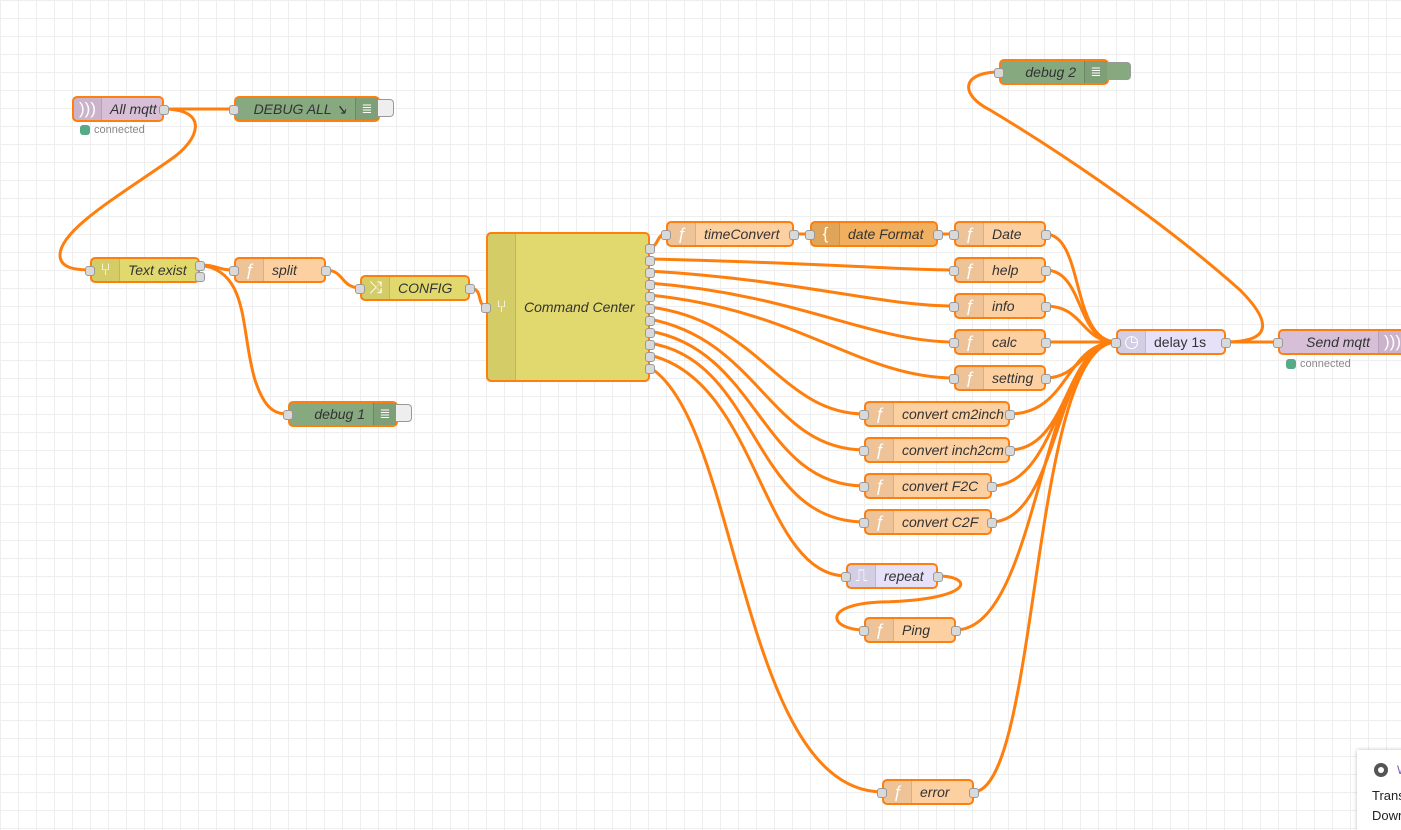 Image resolution: width=1401 pixels, height=830 pixels. What do you see at coordinates (157, 270) in the screenshot?
I see `node-label: Text exist` at bounding box center [157, 270].